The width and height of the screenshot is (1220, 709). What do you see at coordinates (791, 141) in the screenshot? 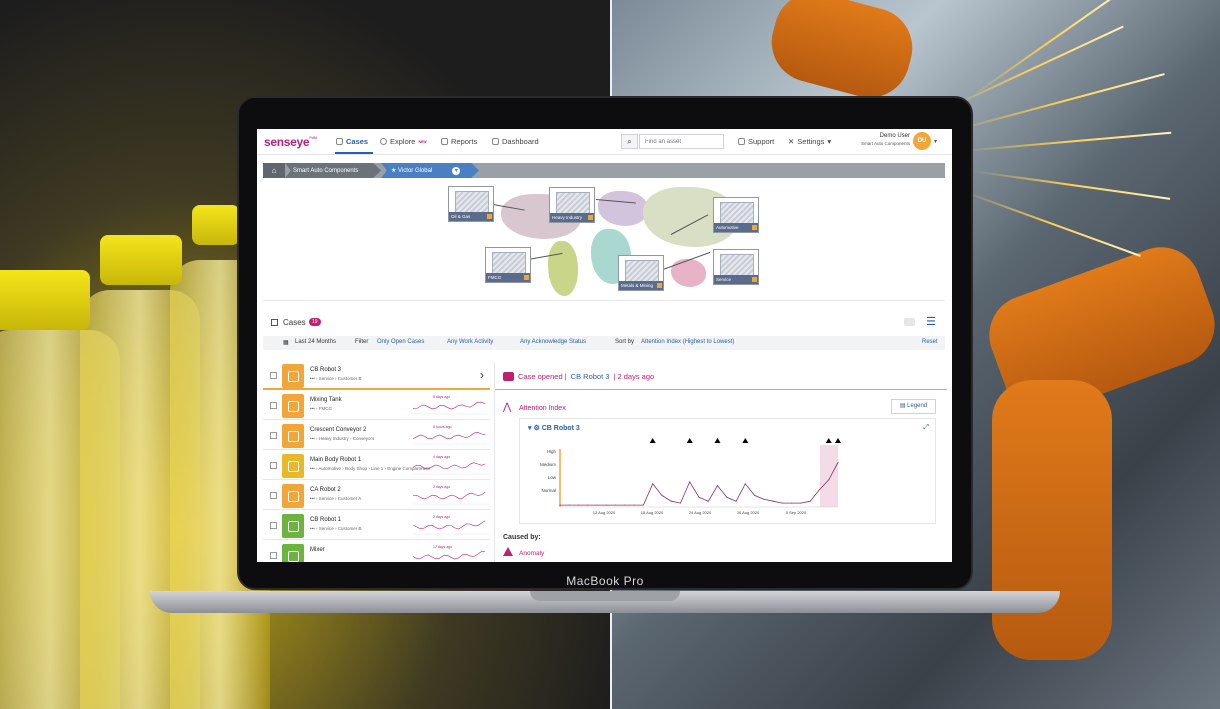
I see `wrench-icon: ✕` at bounding box center [791, 141].